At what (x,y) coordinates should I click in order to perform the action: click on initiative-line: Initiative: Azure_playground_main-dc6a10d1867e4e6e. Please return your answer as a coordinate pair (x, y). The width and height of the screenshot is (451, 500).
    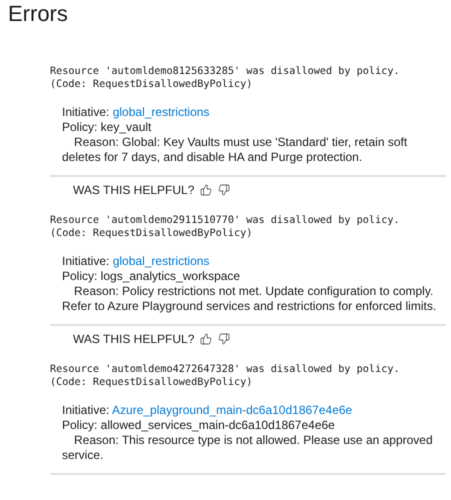
    Looking at the image, I should click on (208, 410).